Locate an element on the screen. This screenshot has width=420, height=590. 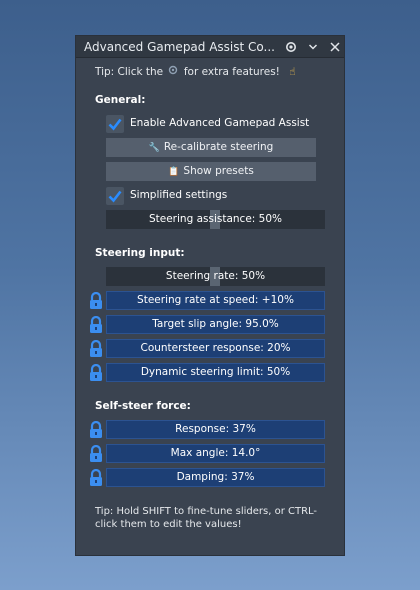
self-steer-response-slider: Response: 37% is located at coordinates (215, 429).